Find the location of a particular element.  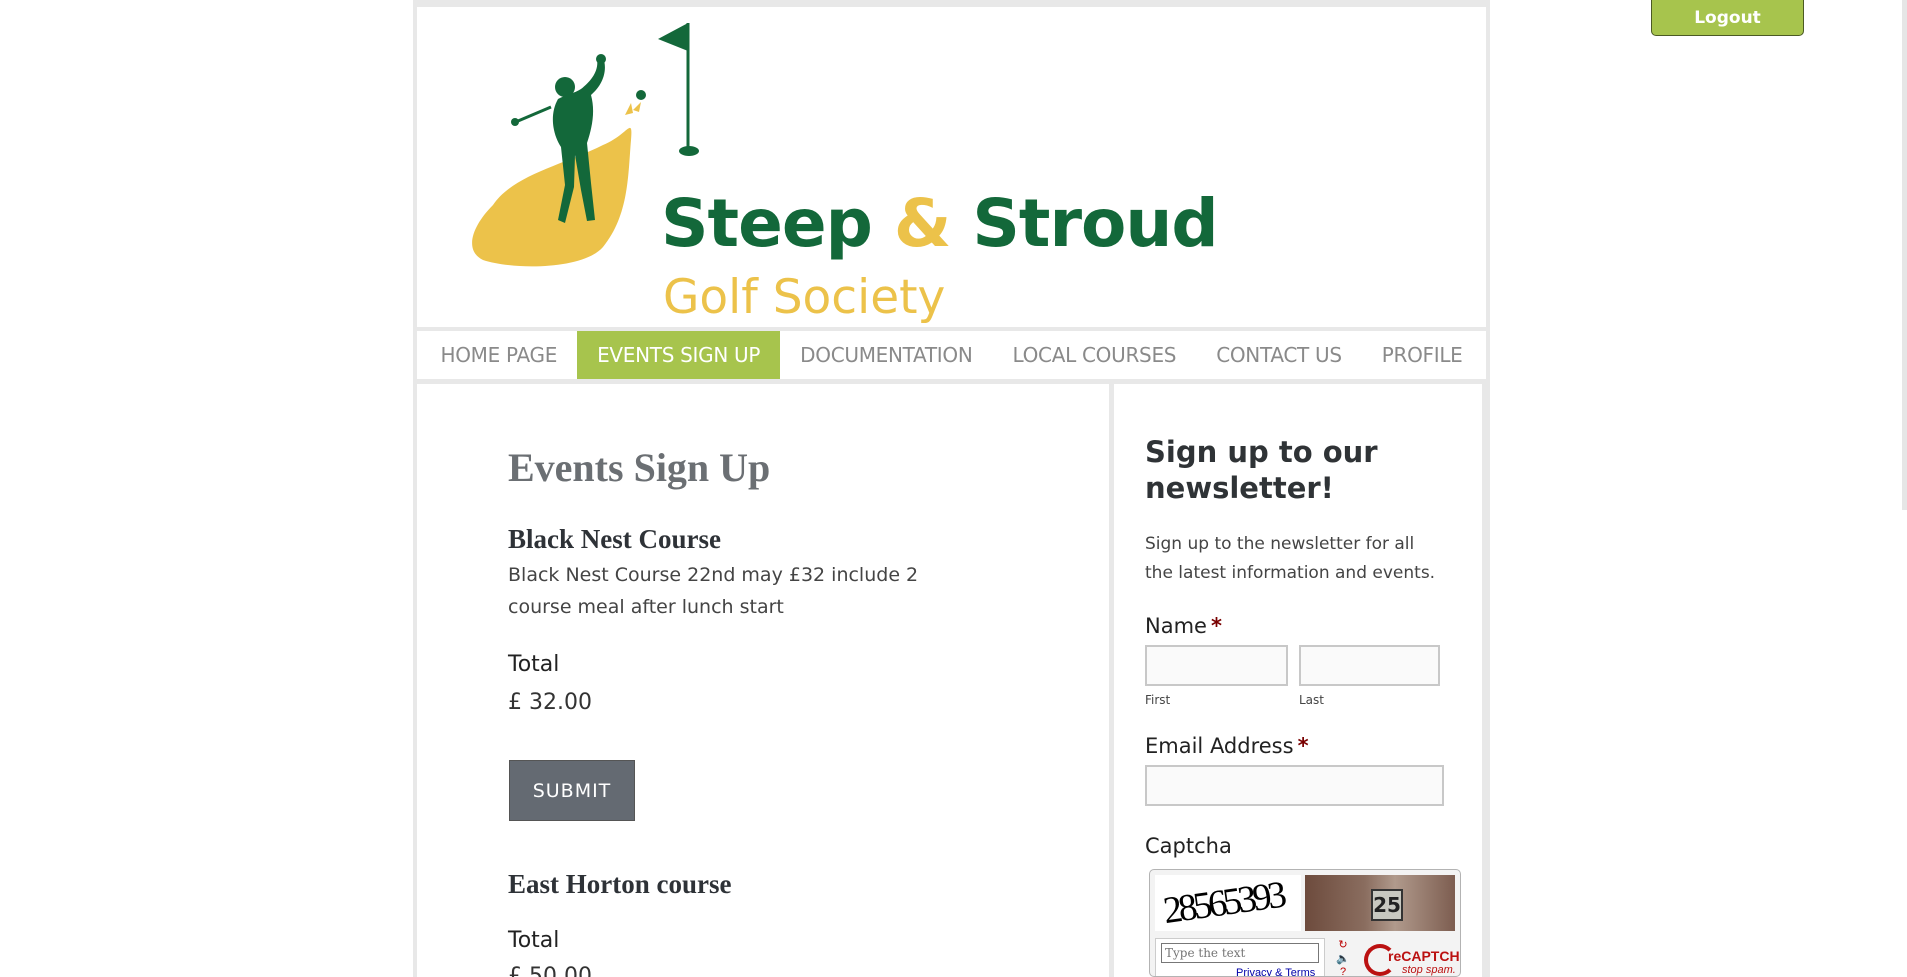

first-name-sublabel: First is located at coordinates (1158, 700).